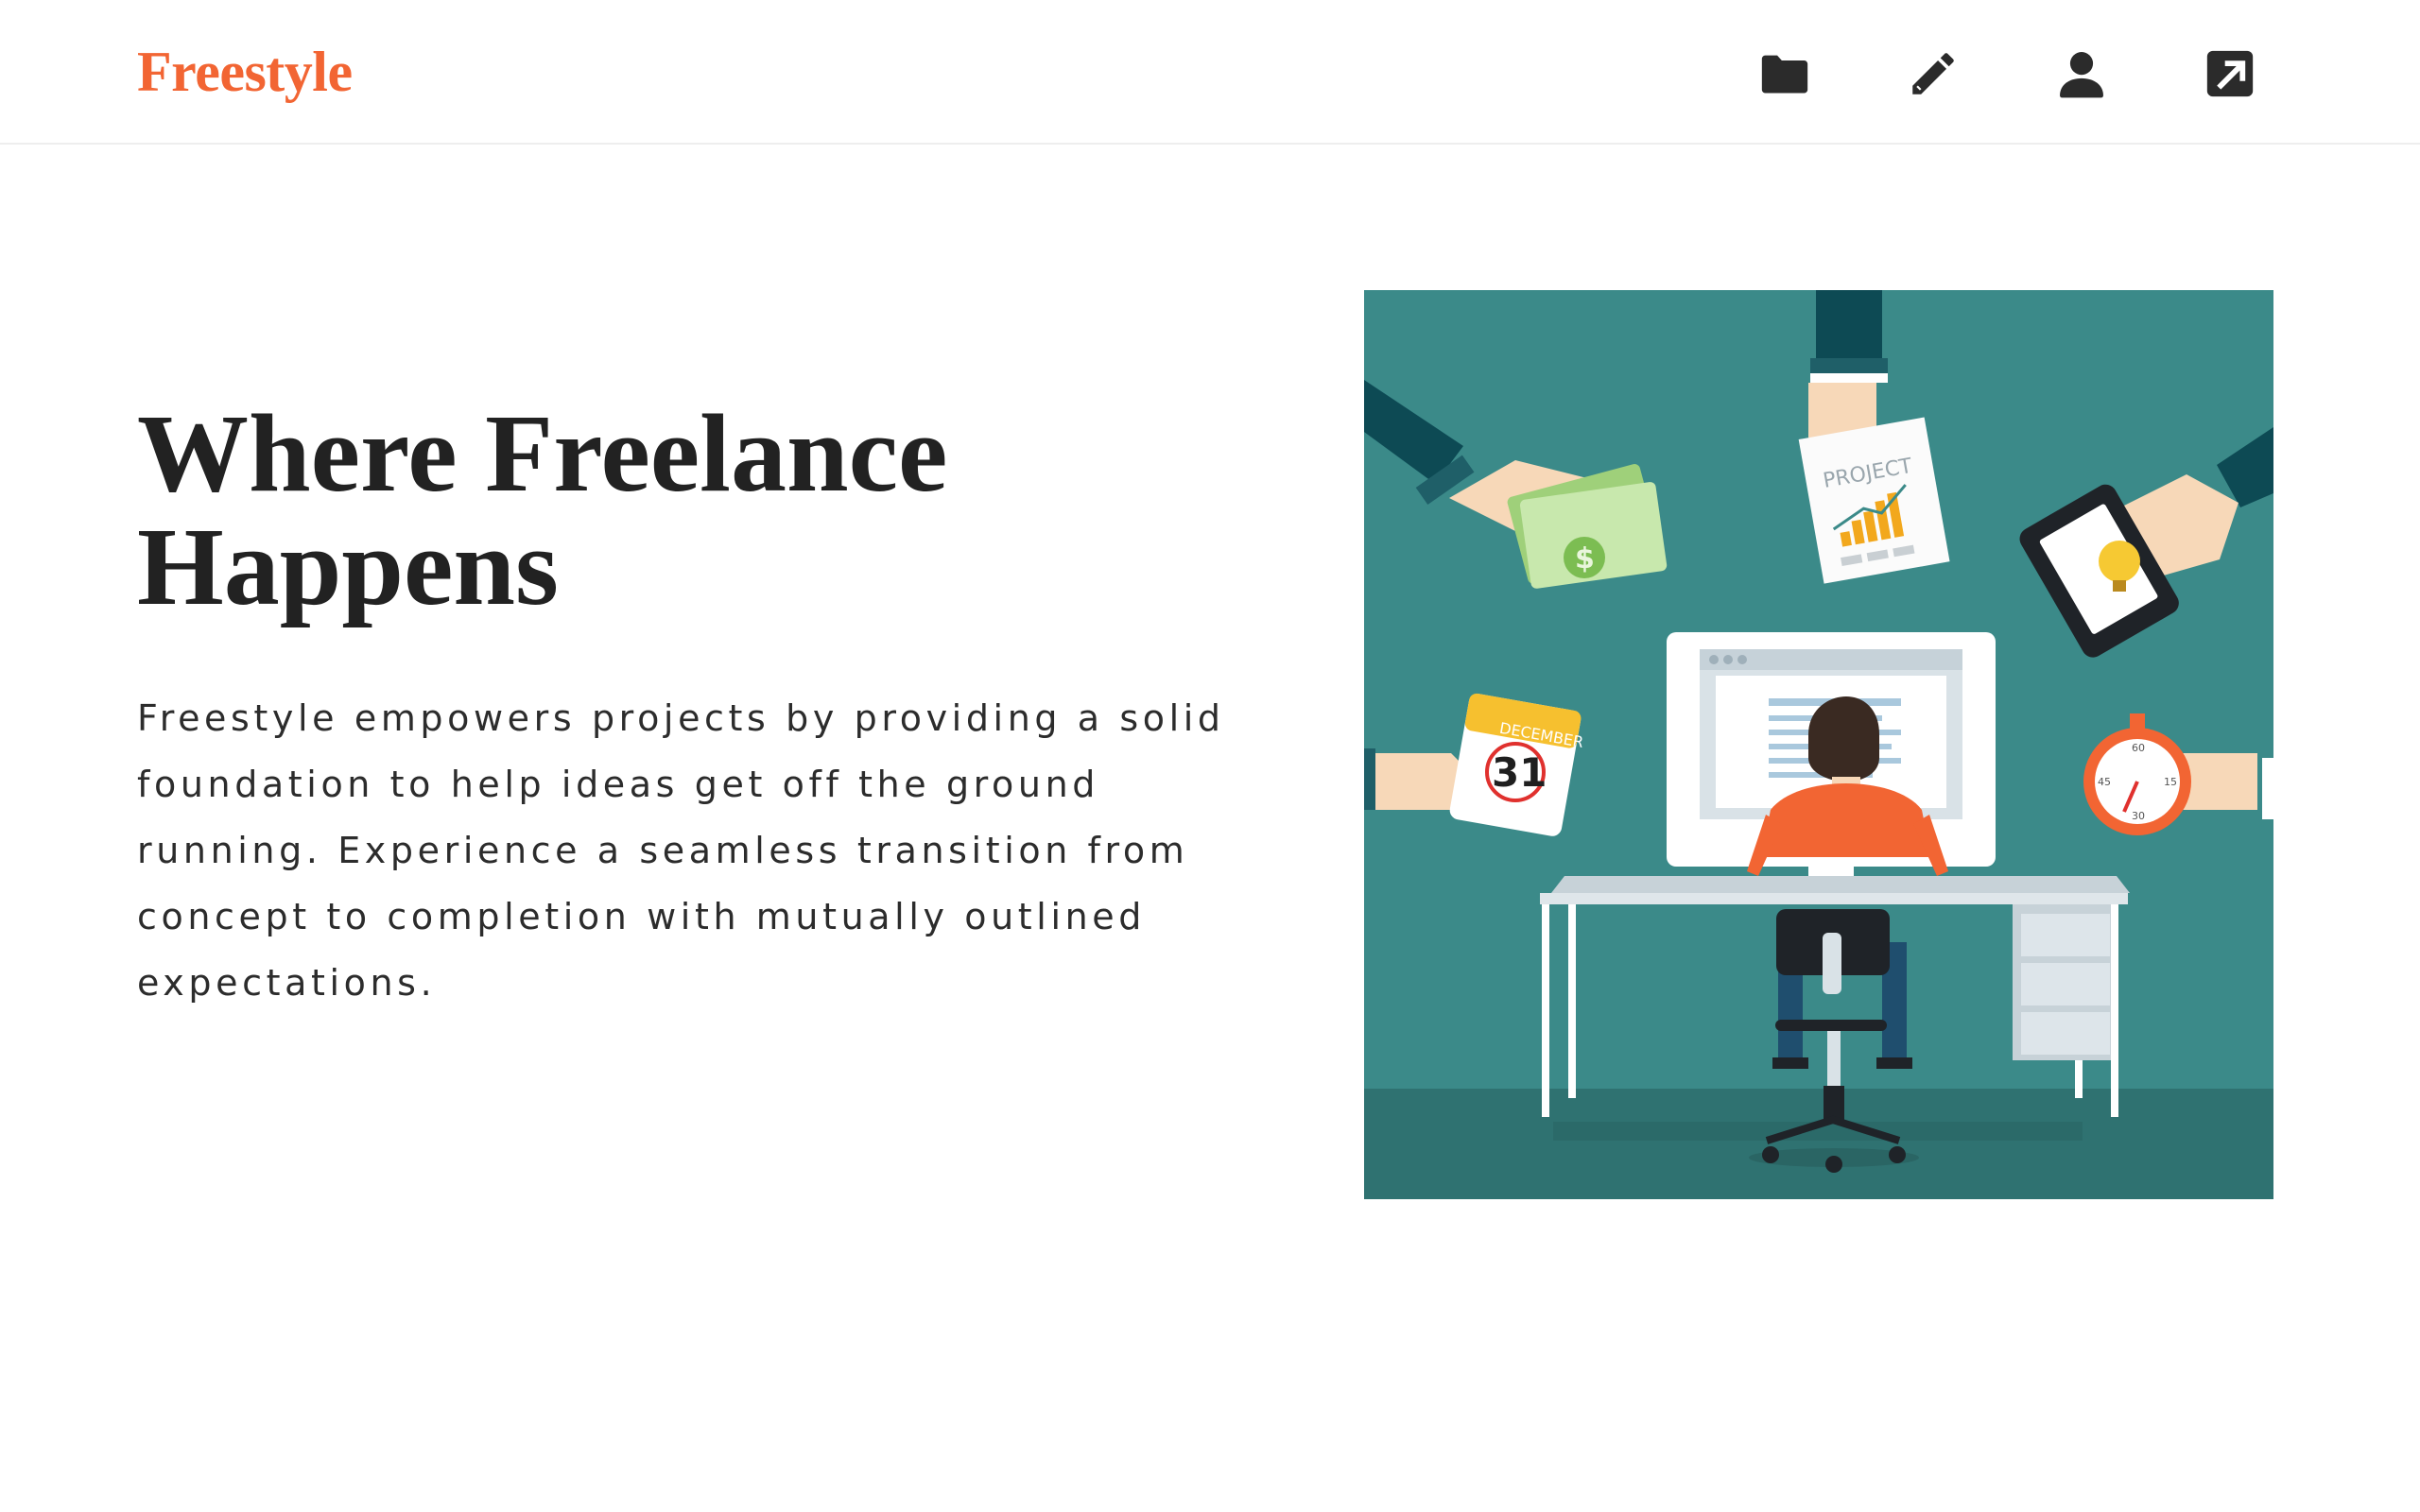 This screenshot has height=1512, width=2420. I want to click on nav-projects-button, so click(1785, 74).